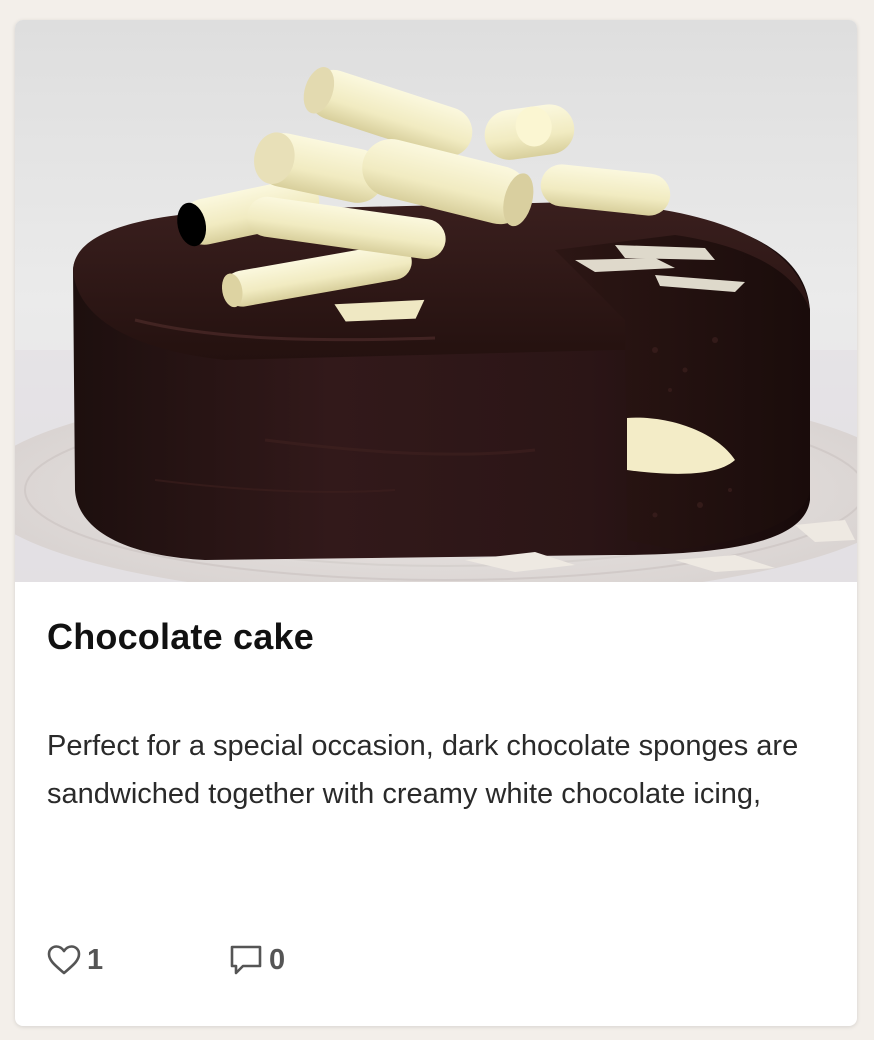 The width and height of the screenshot is (874, 1040). Describe the element at coordinates (277, 959) in the screenshot. I see `comment-count: 0` at that location.